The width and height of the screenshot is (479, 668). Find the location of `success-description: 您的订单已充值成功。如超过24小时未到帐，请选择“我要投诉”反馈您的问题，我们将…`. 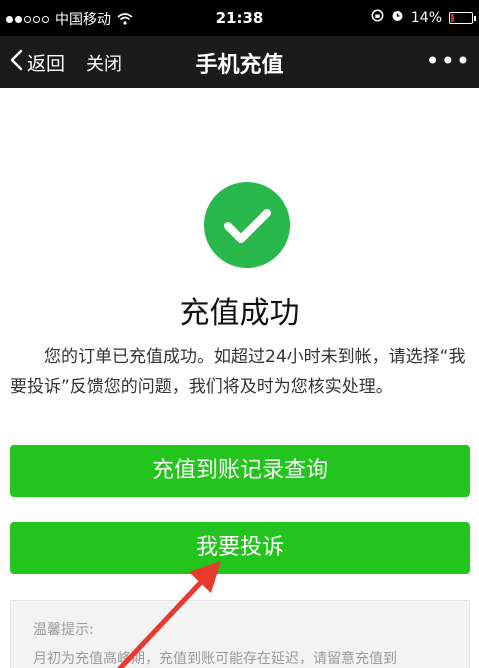

success-description: 您的订单已充值成功。如超过24小时未到帐，请选择“我要投诉”反馈您的问题，我们将… is located at coordinates (238, 372).